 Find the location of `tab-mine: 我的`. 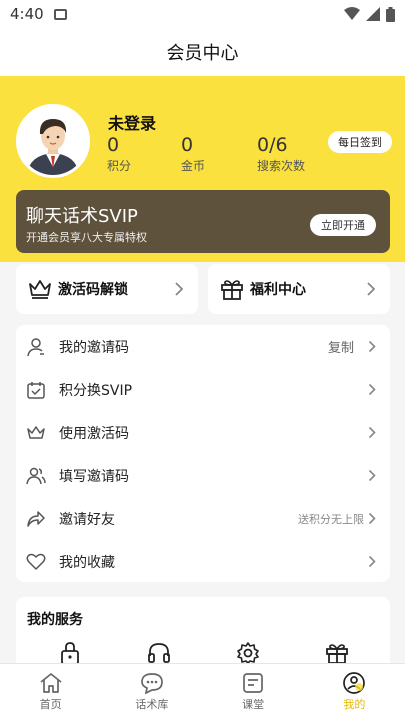

tab-mine: 我的 is located at coordinates (354, 692).